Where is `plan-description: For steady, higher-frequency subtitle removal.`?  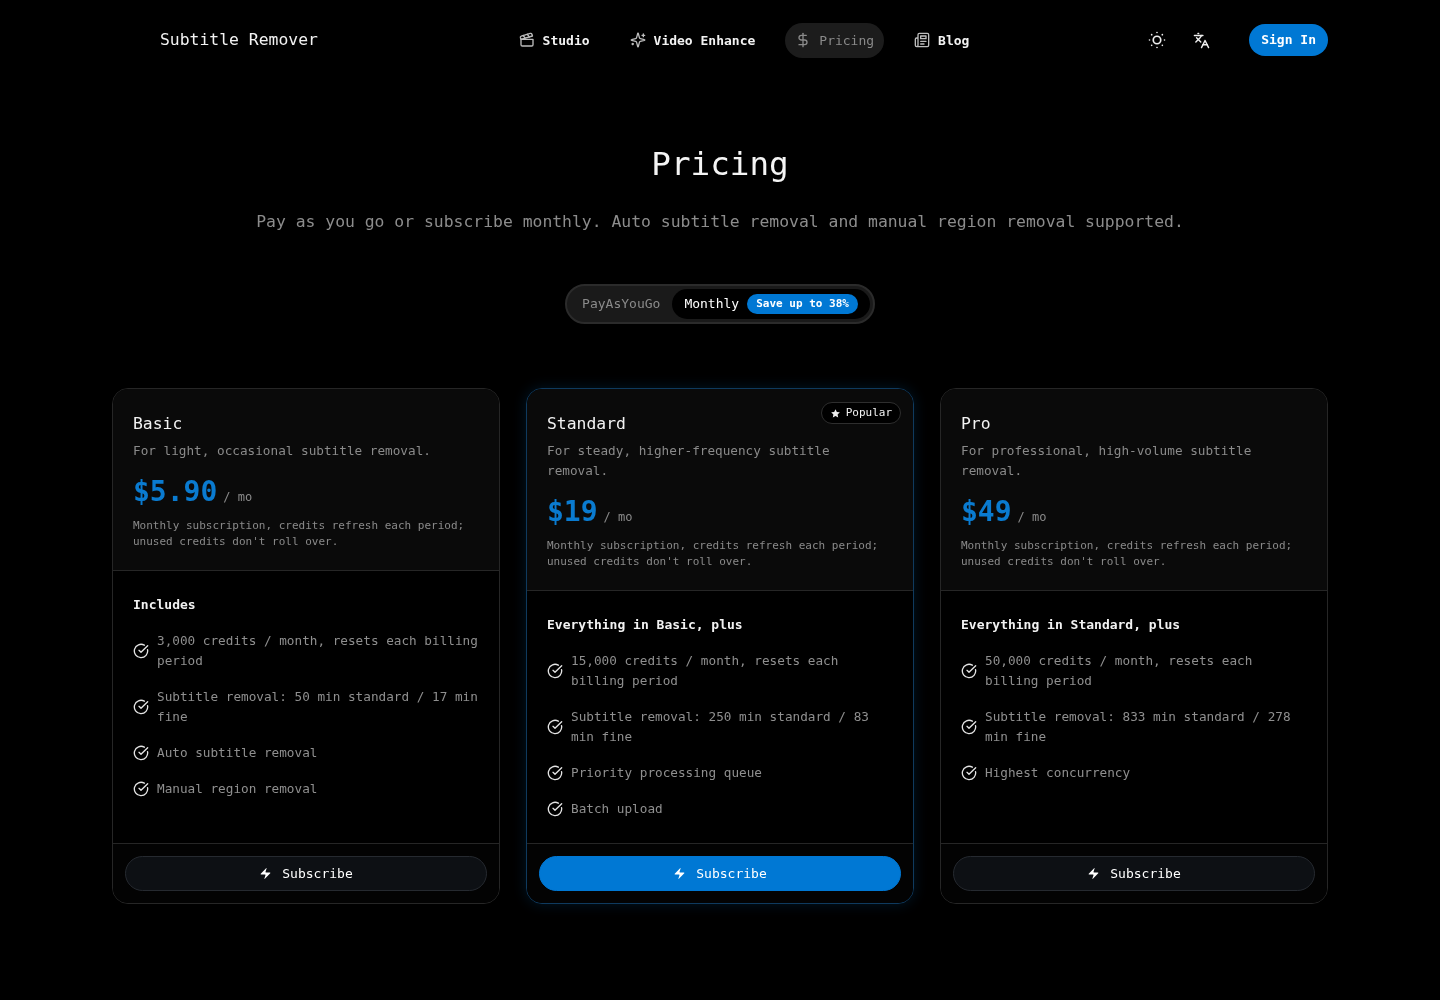
plan-description: For steady, higher-frequency subtitle removal. is located at coordinates (689, 461).